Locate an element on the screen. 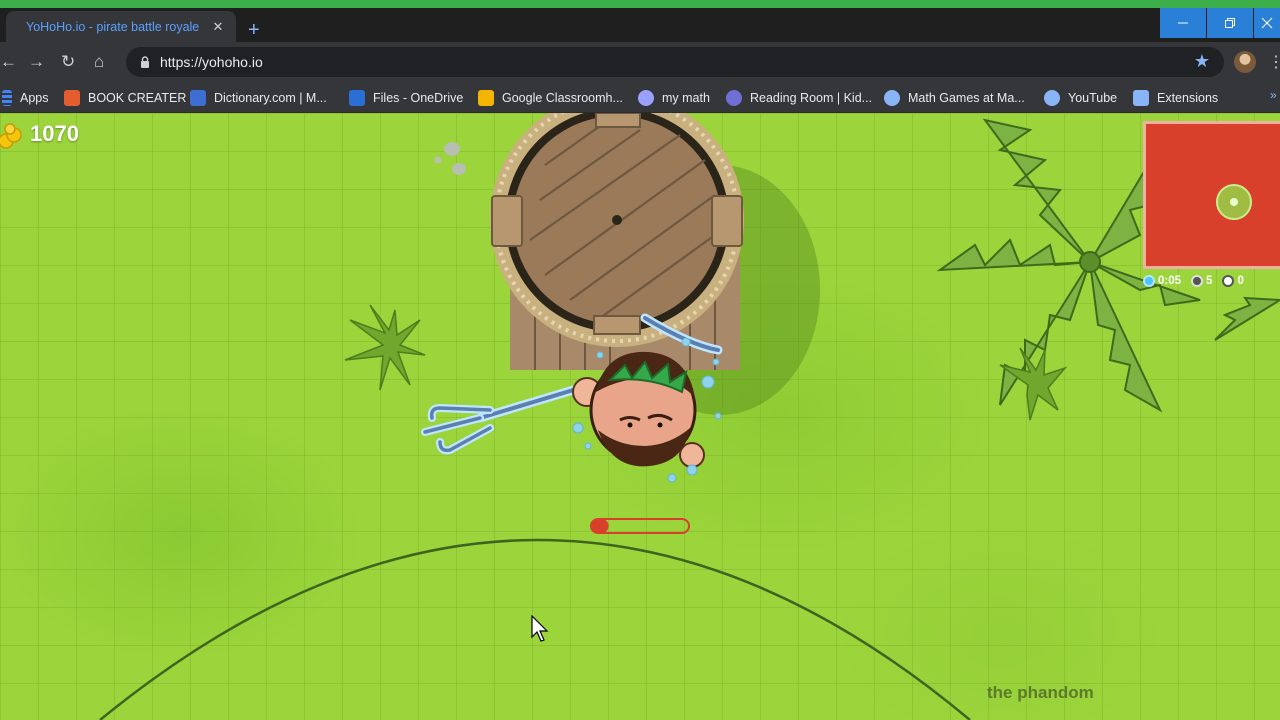  timer-value: 0:05 is located at coordinates (1170, 281).